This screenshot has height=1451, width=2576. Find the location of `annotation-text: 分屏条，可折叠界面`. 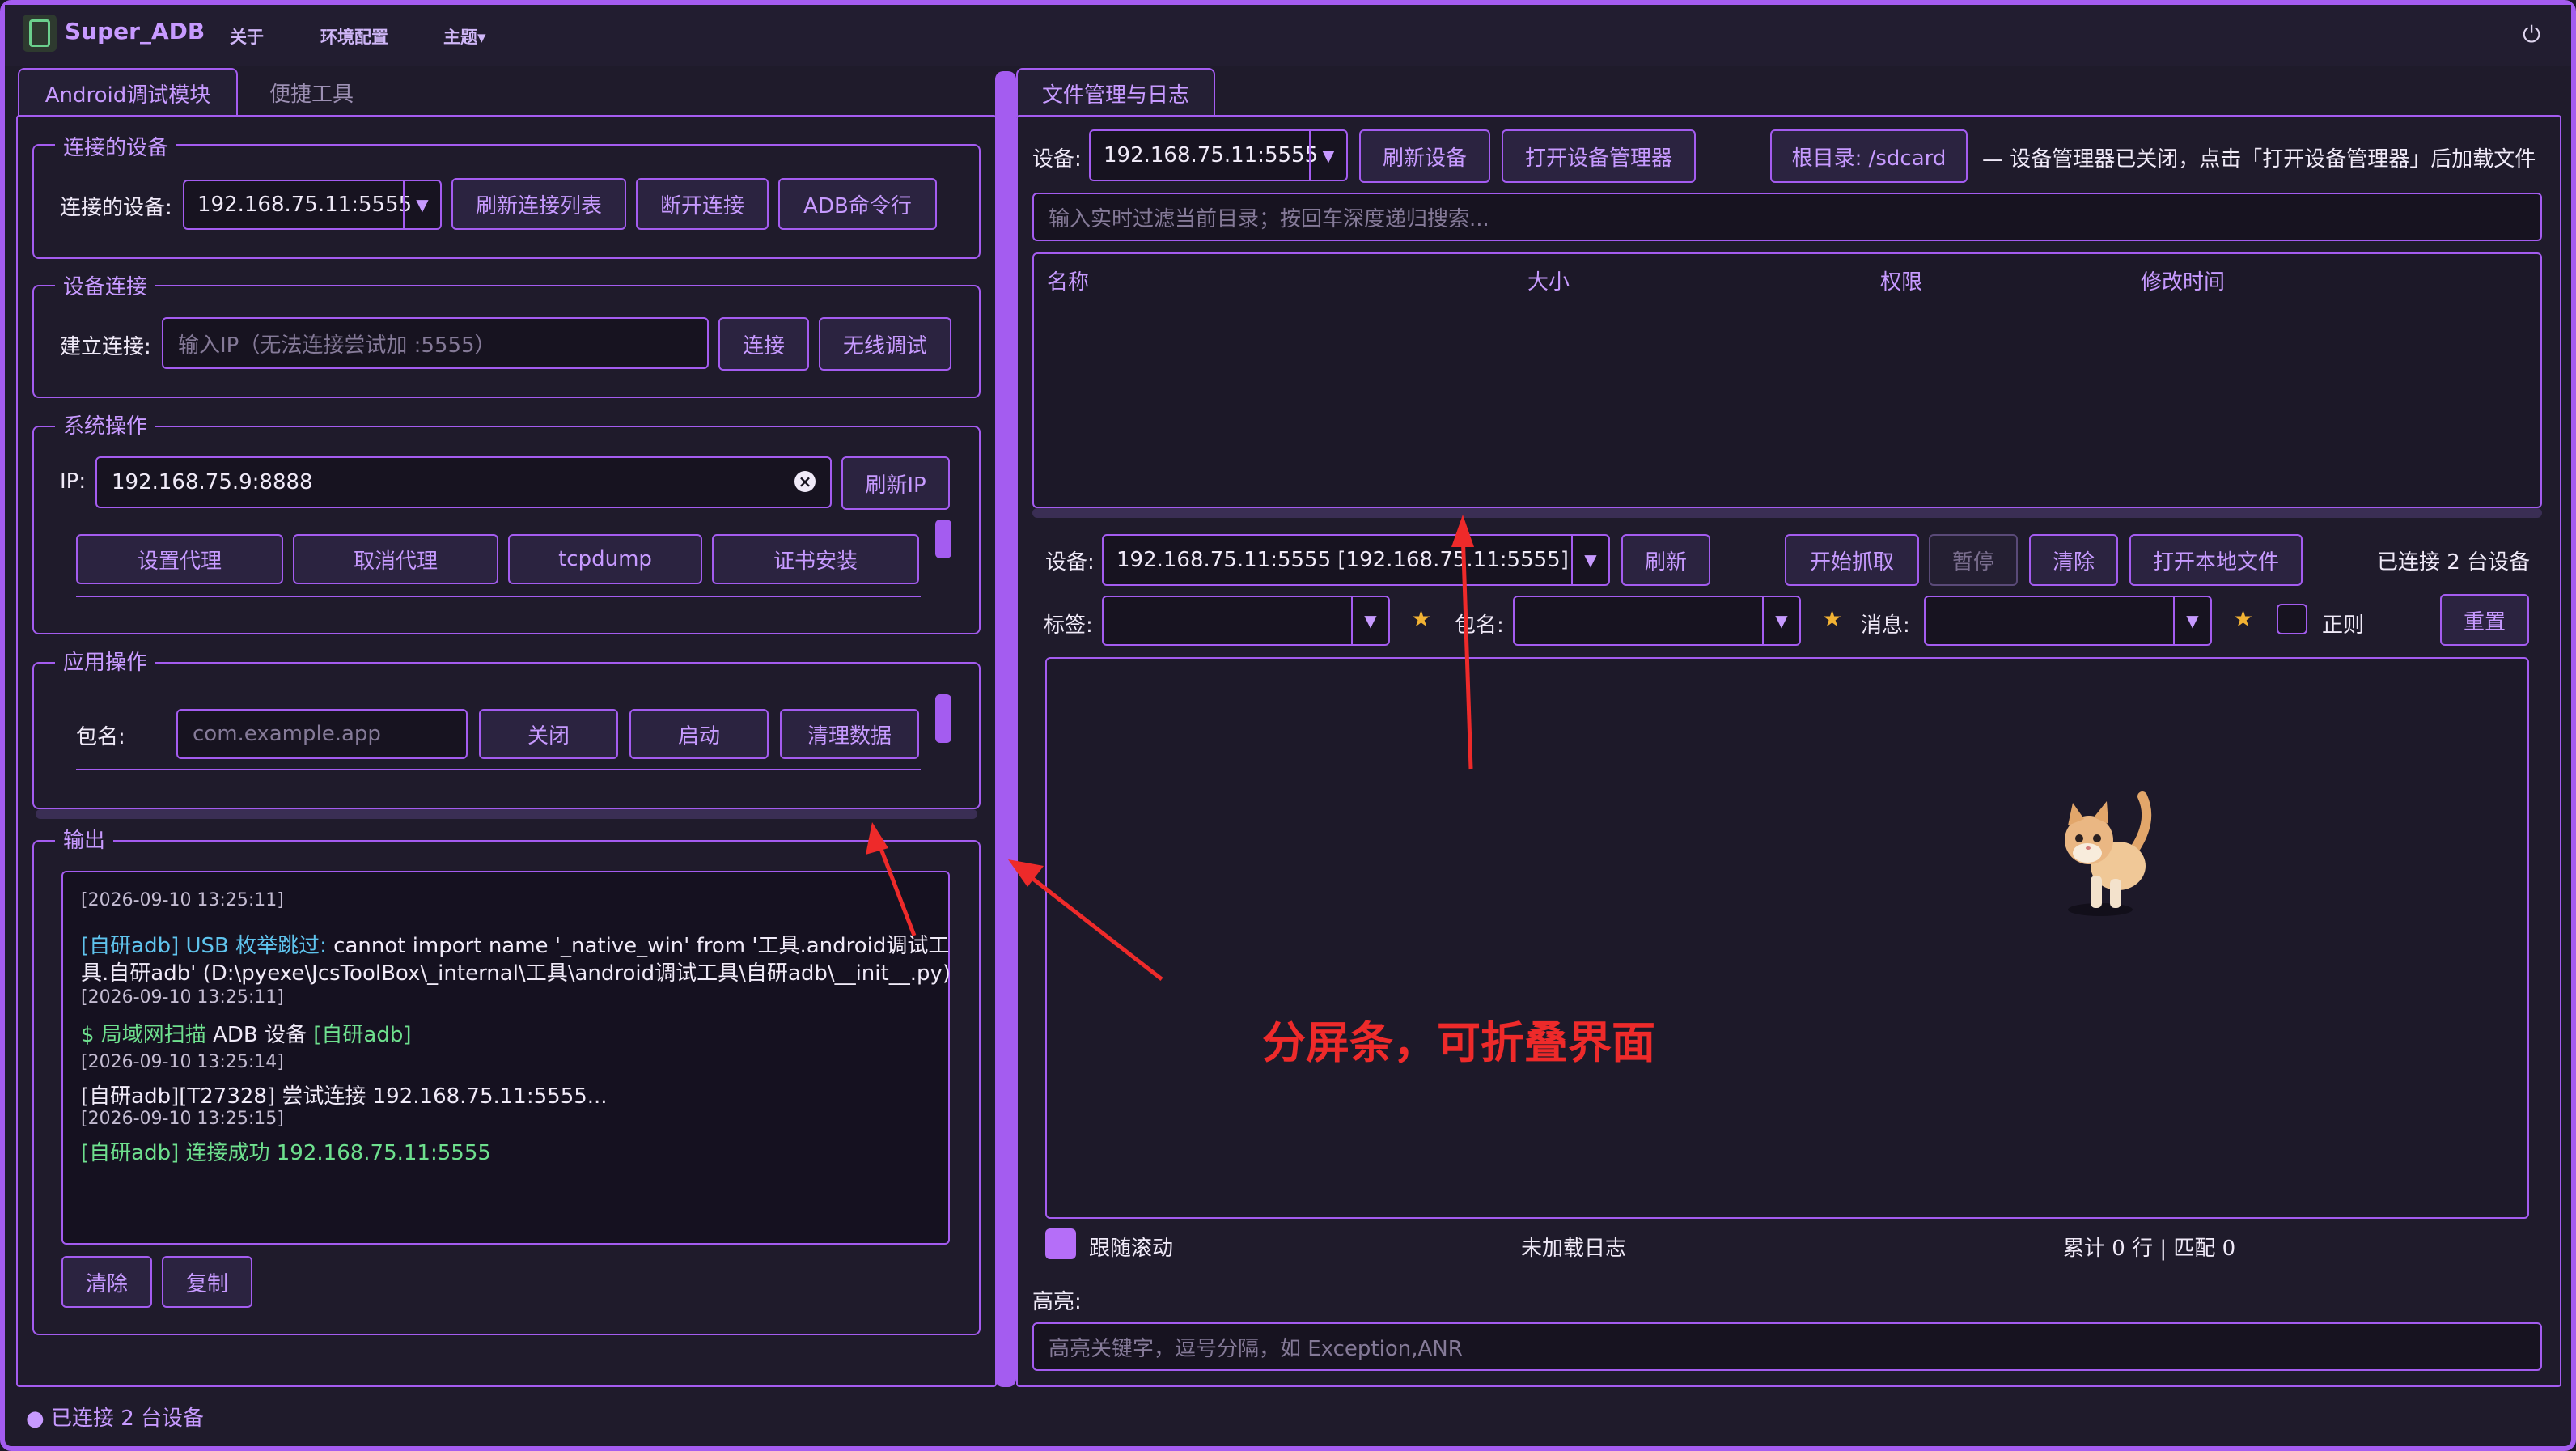

annotation-text: 分屏条，可折叠界面 is located at coordinates (1458, 1042).